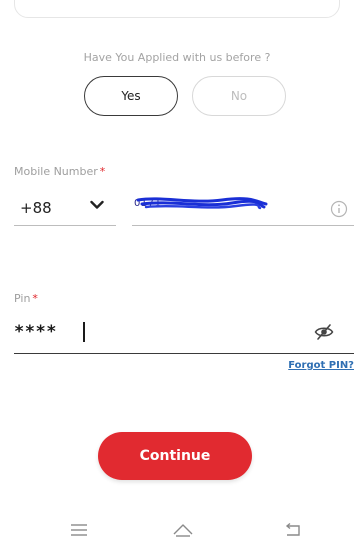  What do you see at coordinates (183, 530) in the screenshot?
I see `home-icon` at bounding box center [183, 530].